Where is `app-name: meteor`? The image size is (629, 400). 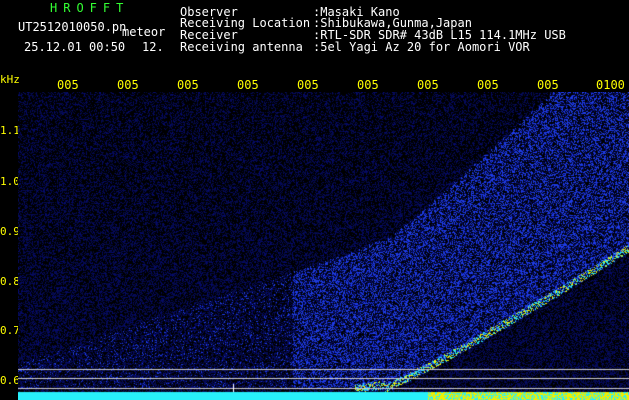 app-name: meteor is located at coordinates (144, 32).